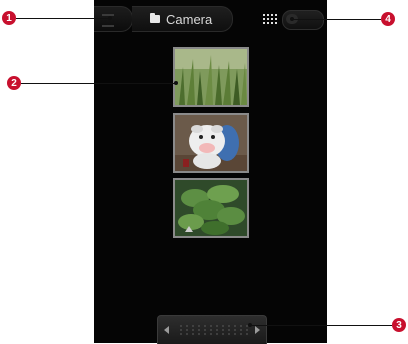 The height and width of the screenshot is (344, 408). What do you see at coordinates (113, 19) in the screenshot?
I see `gallery-home-button` at bounding box center [113, 19].